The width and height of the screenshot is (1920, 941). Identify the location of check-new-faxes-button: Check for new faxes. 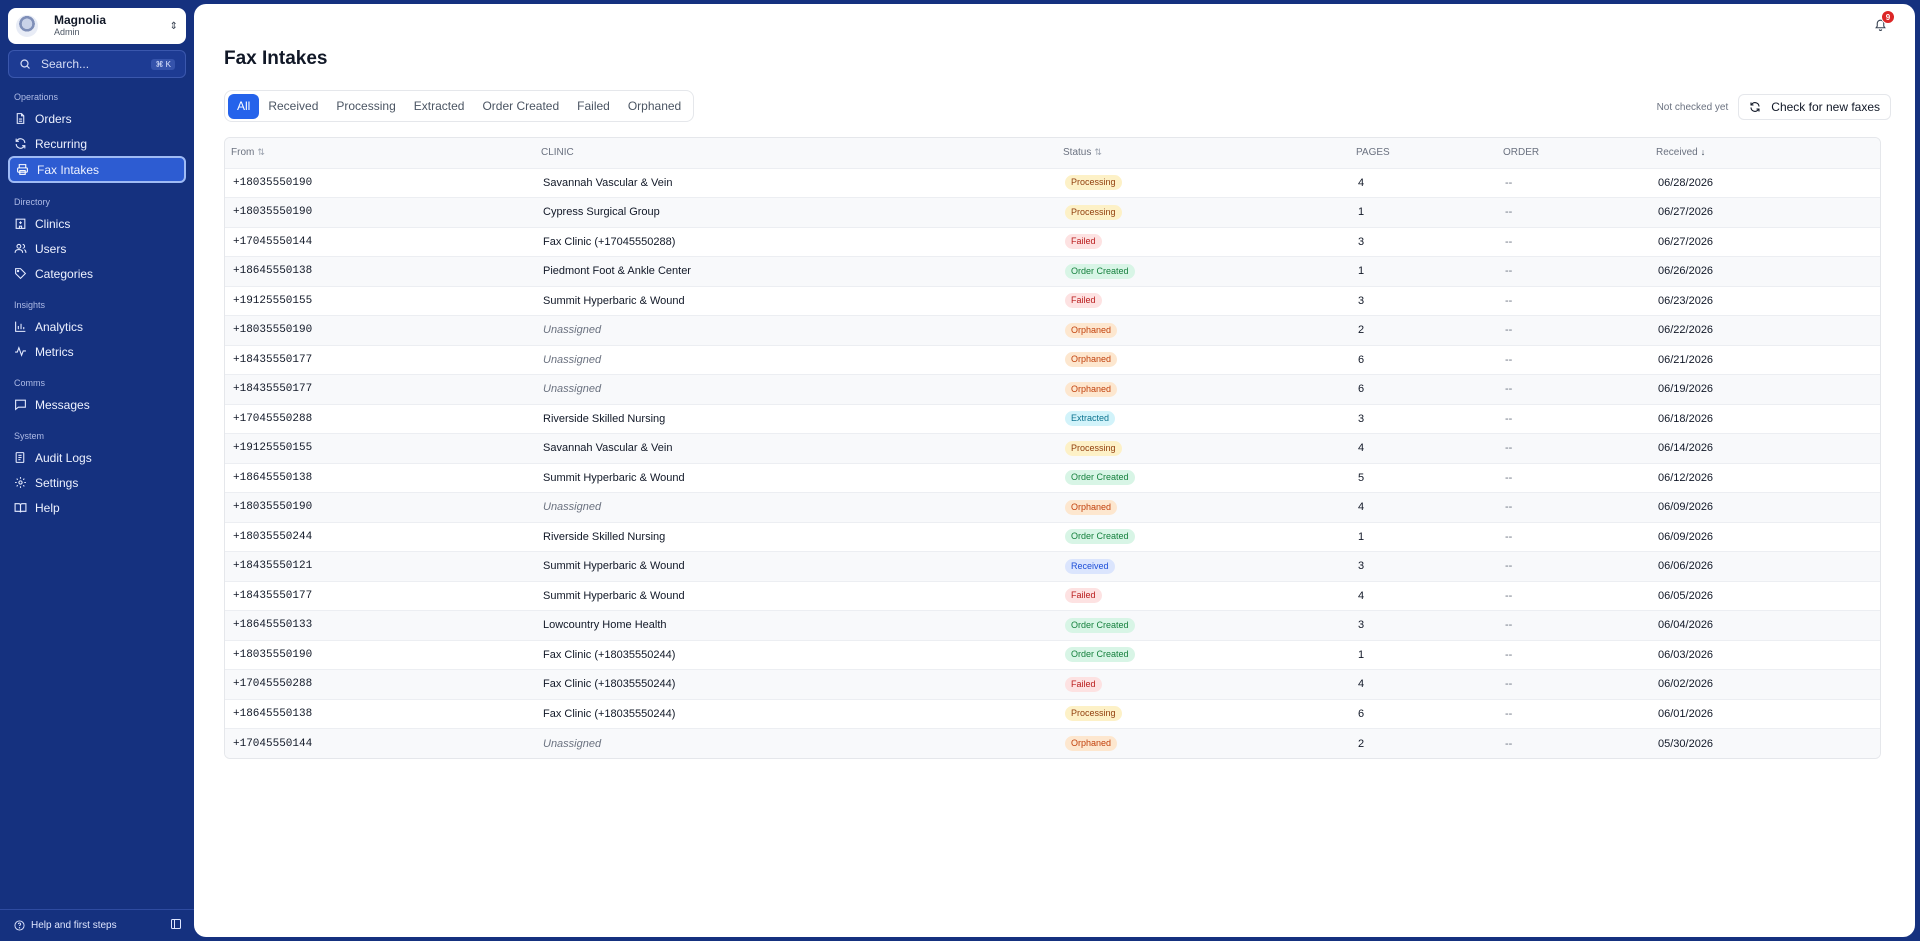
(1814, 107).